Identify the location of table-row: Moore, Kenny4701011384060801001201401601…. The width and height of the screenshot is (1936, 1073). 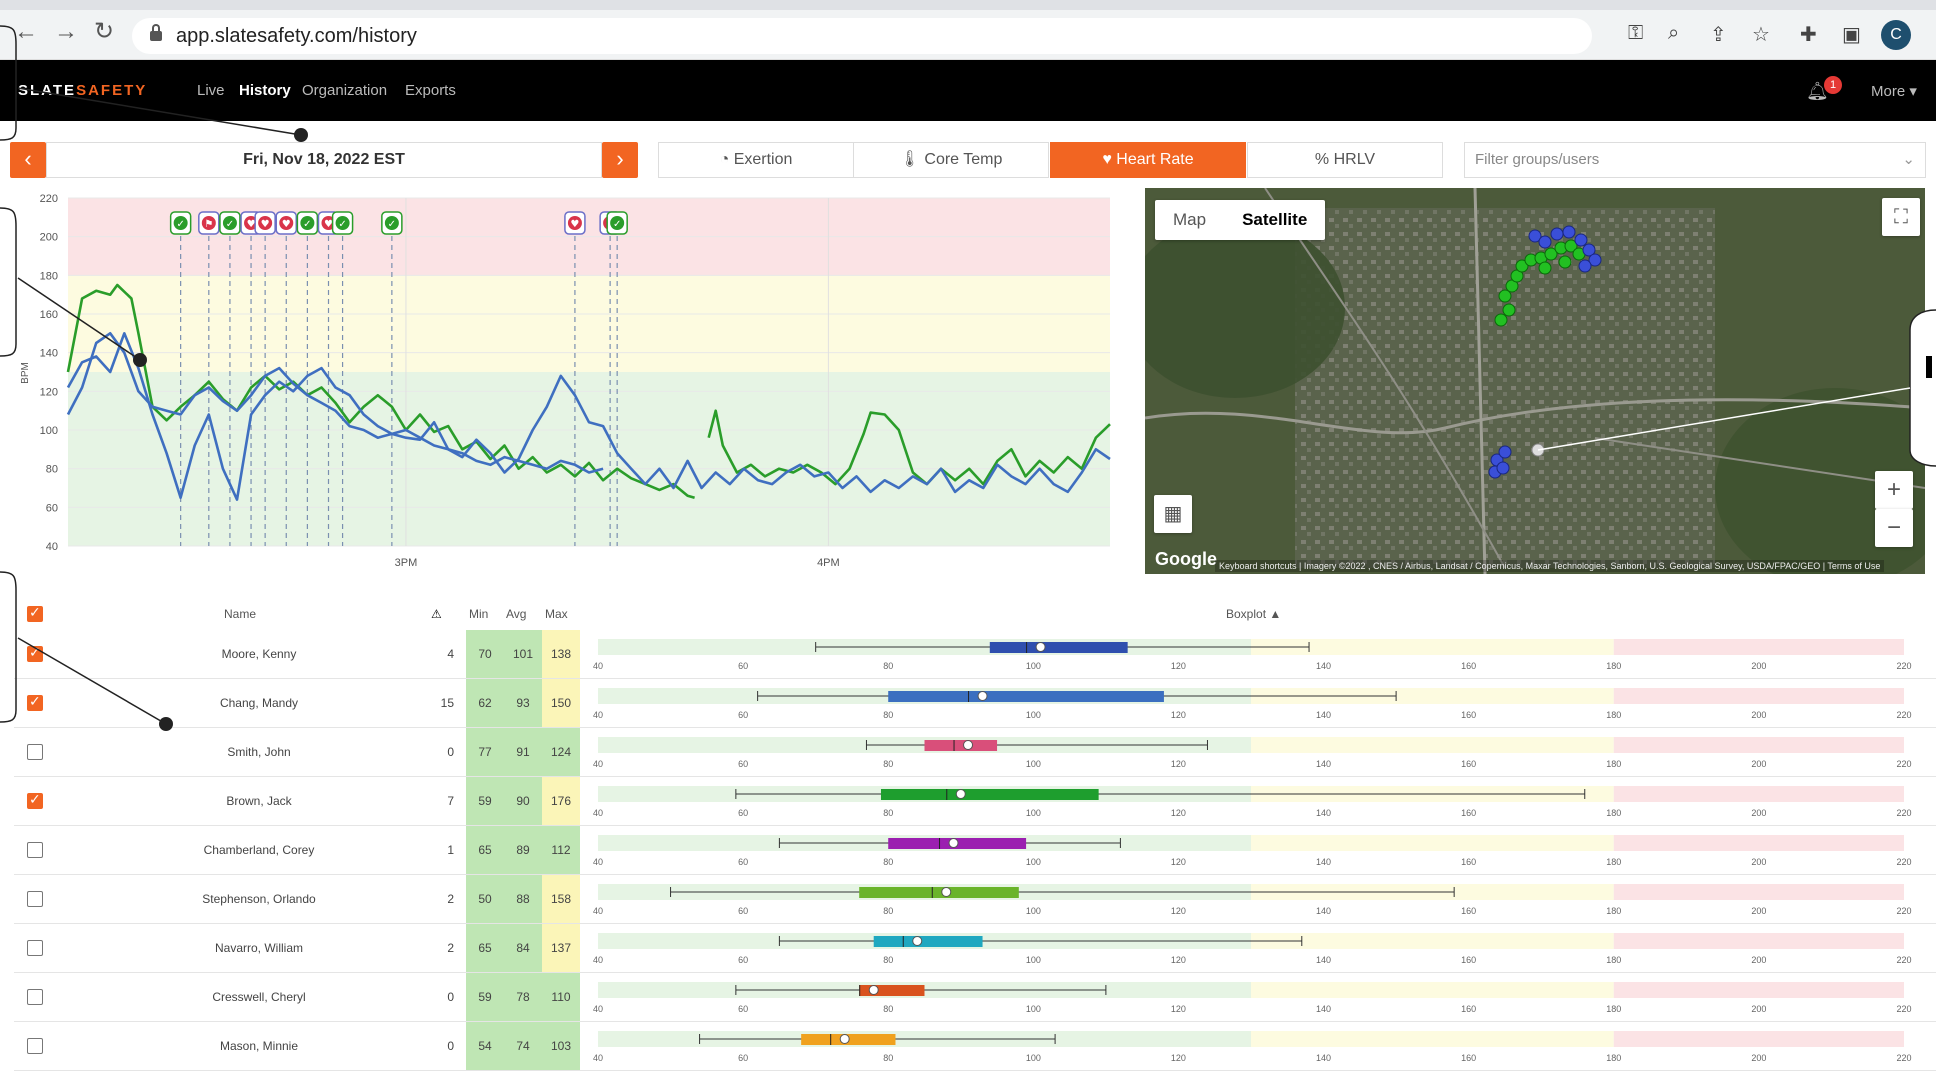
(975, 654).